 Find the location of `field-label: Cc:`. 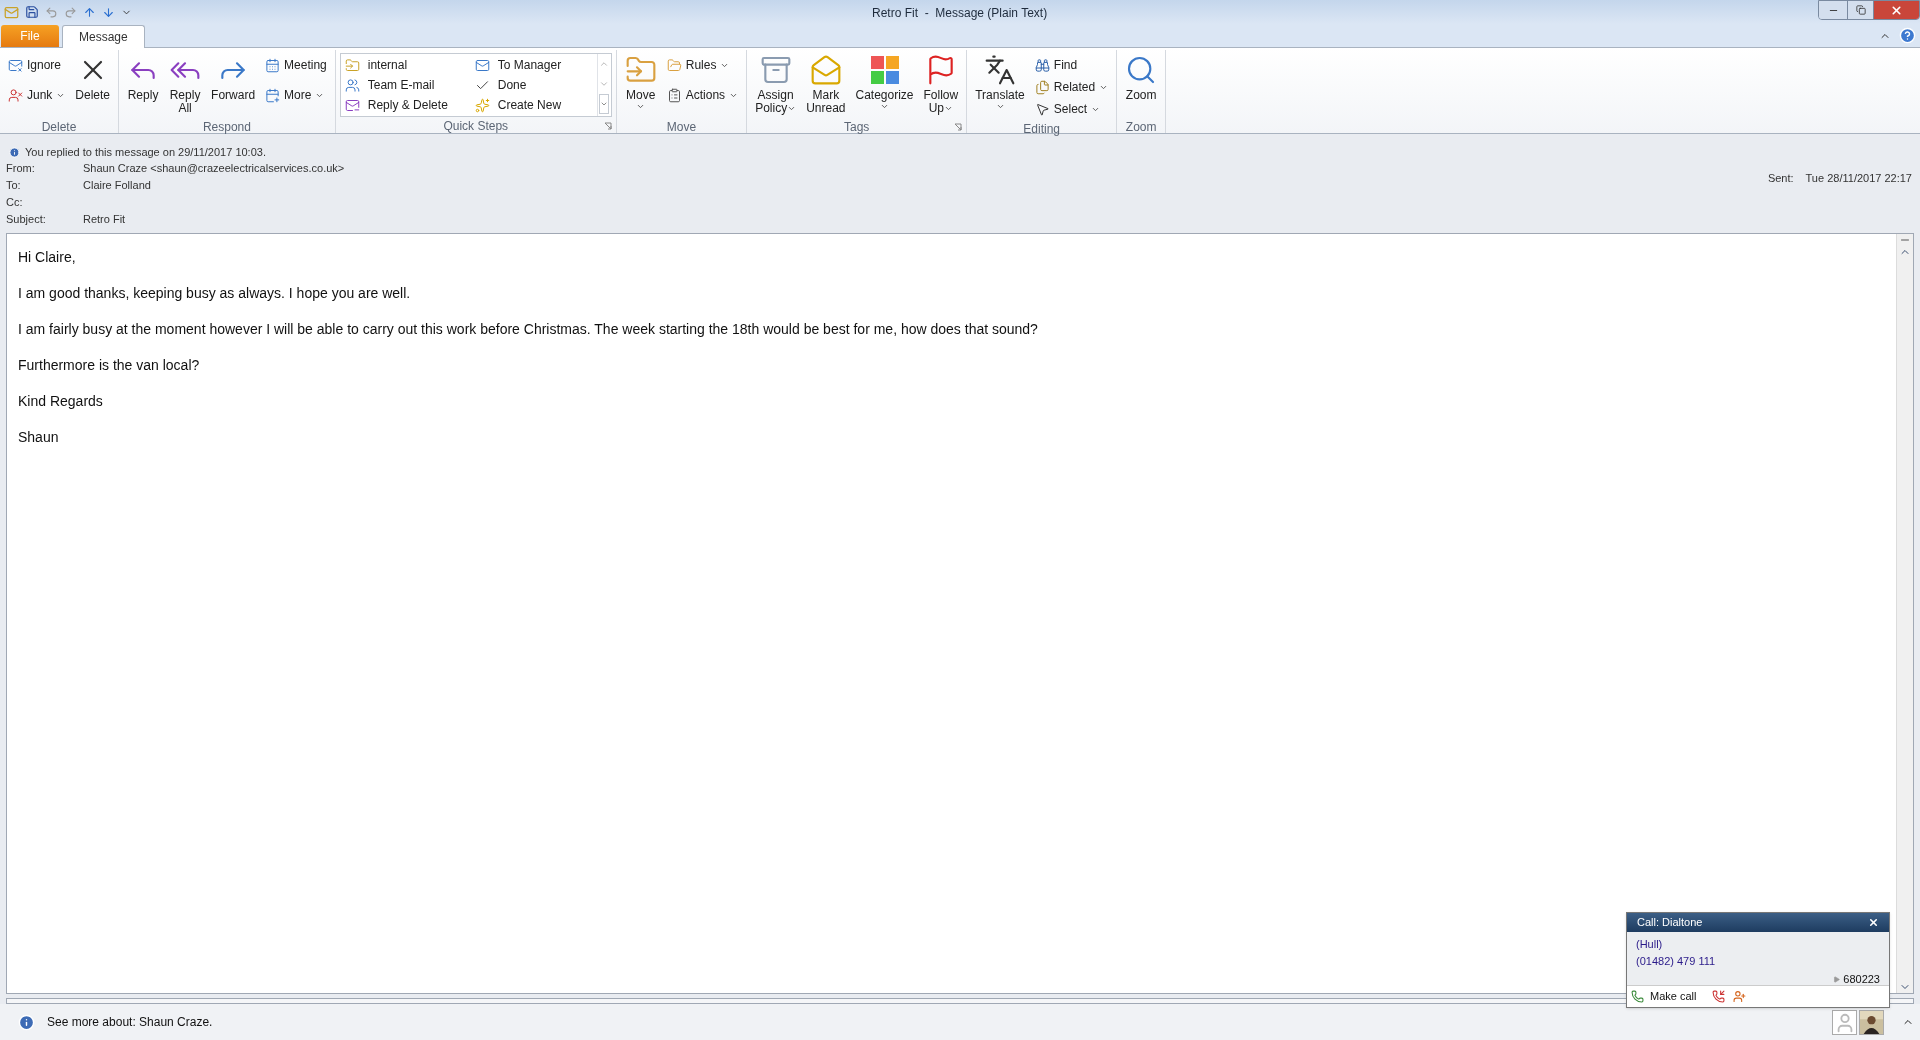

field-label: Cc: is located at coordinates (15, 203).